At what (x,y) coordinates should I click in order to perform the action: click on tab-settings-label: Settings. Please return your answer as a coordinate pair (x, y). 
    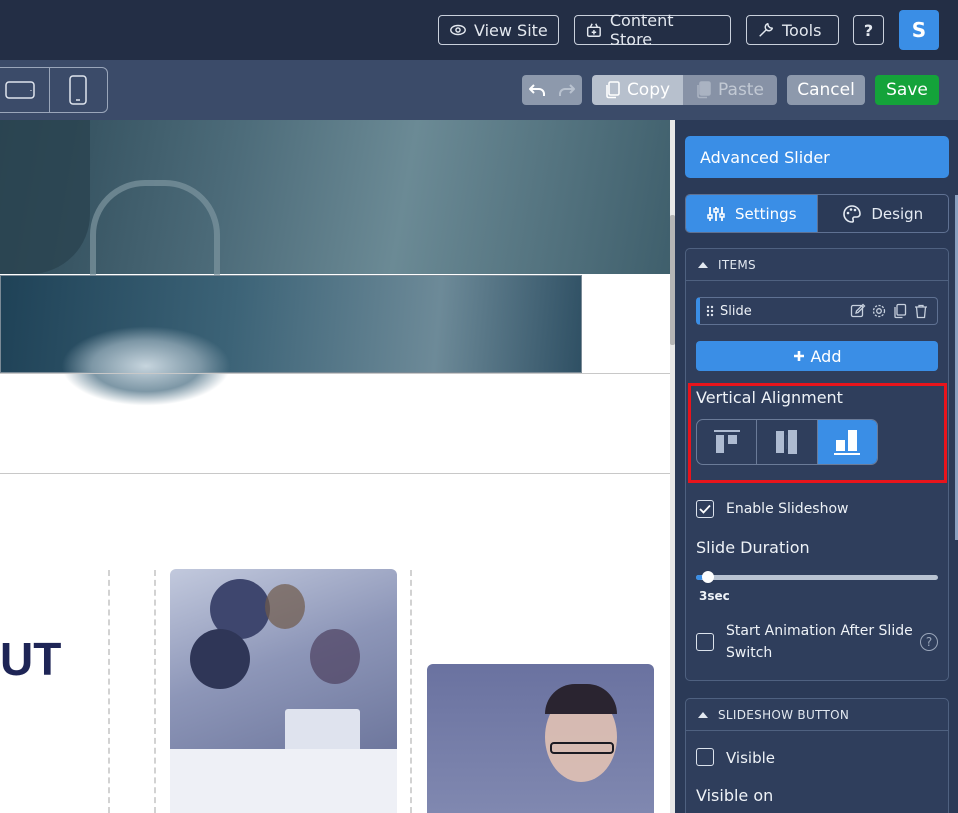
    Looking at the image, I should click on (765, 213).